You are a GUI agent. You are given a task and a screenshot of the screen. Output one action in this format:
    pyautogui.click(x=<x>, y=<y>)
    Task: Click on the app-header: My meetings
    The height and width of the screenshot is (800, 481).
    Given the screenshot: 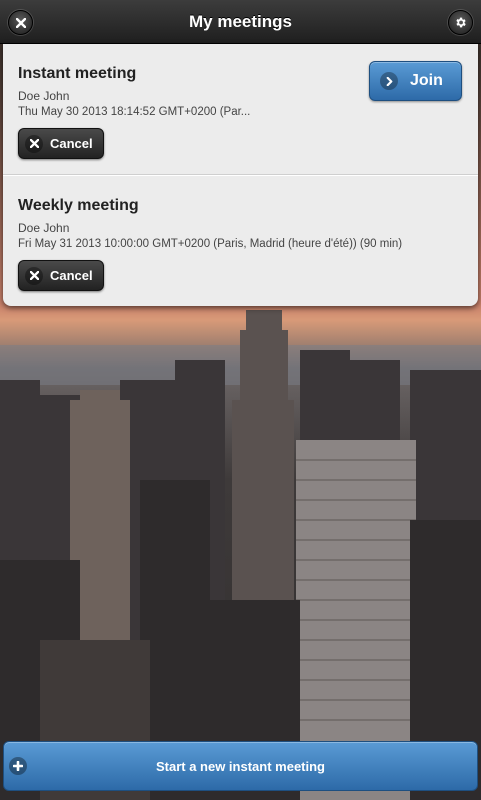 What is the action you would take?
    pyautogui.click(x=240, y=22)
    